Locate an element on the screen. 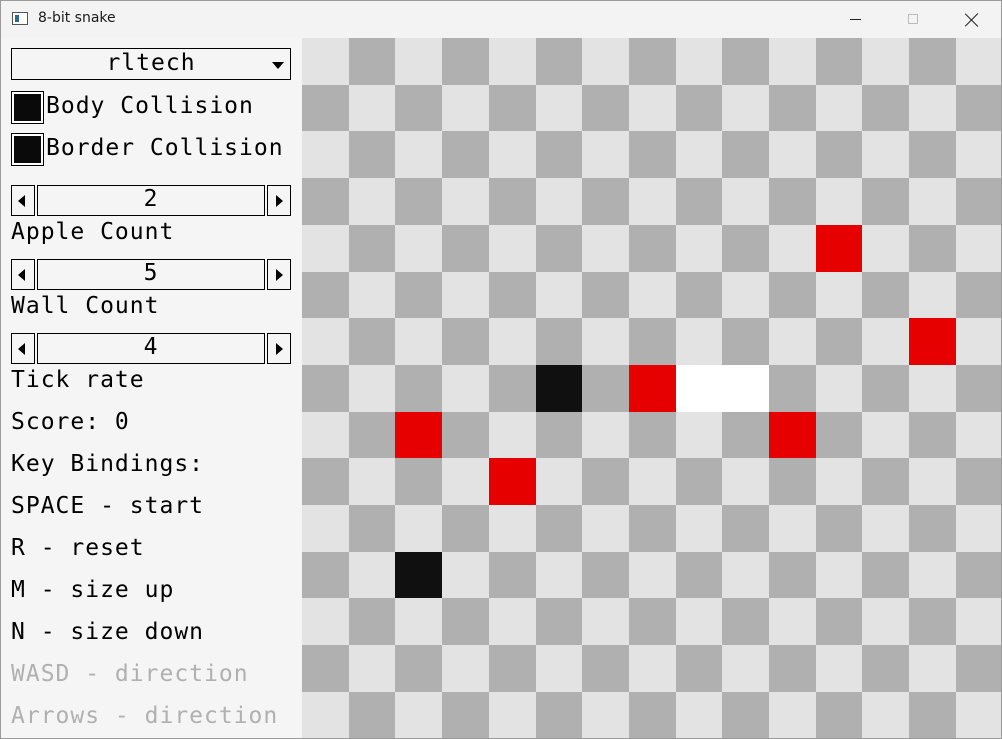  apple-count-decrement-button is located at coordinates (23, 200).